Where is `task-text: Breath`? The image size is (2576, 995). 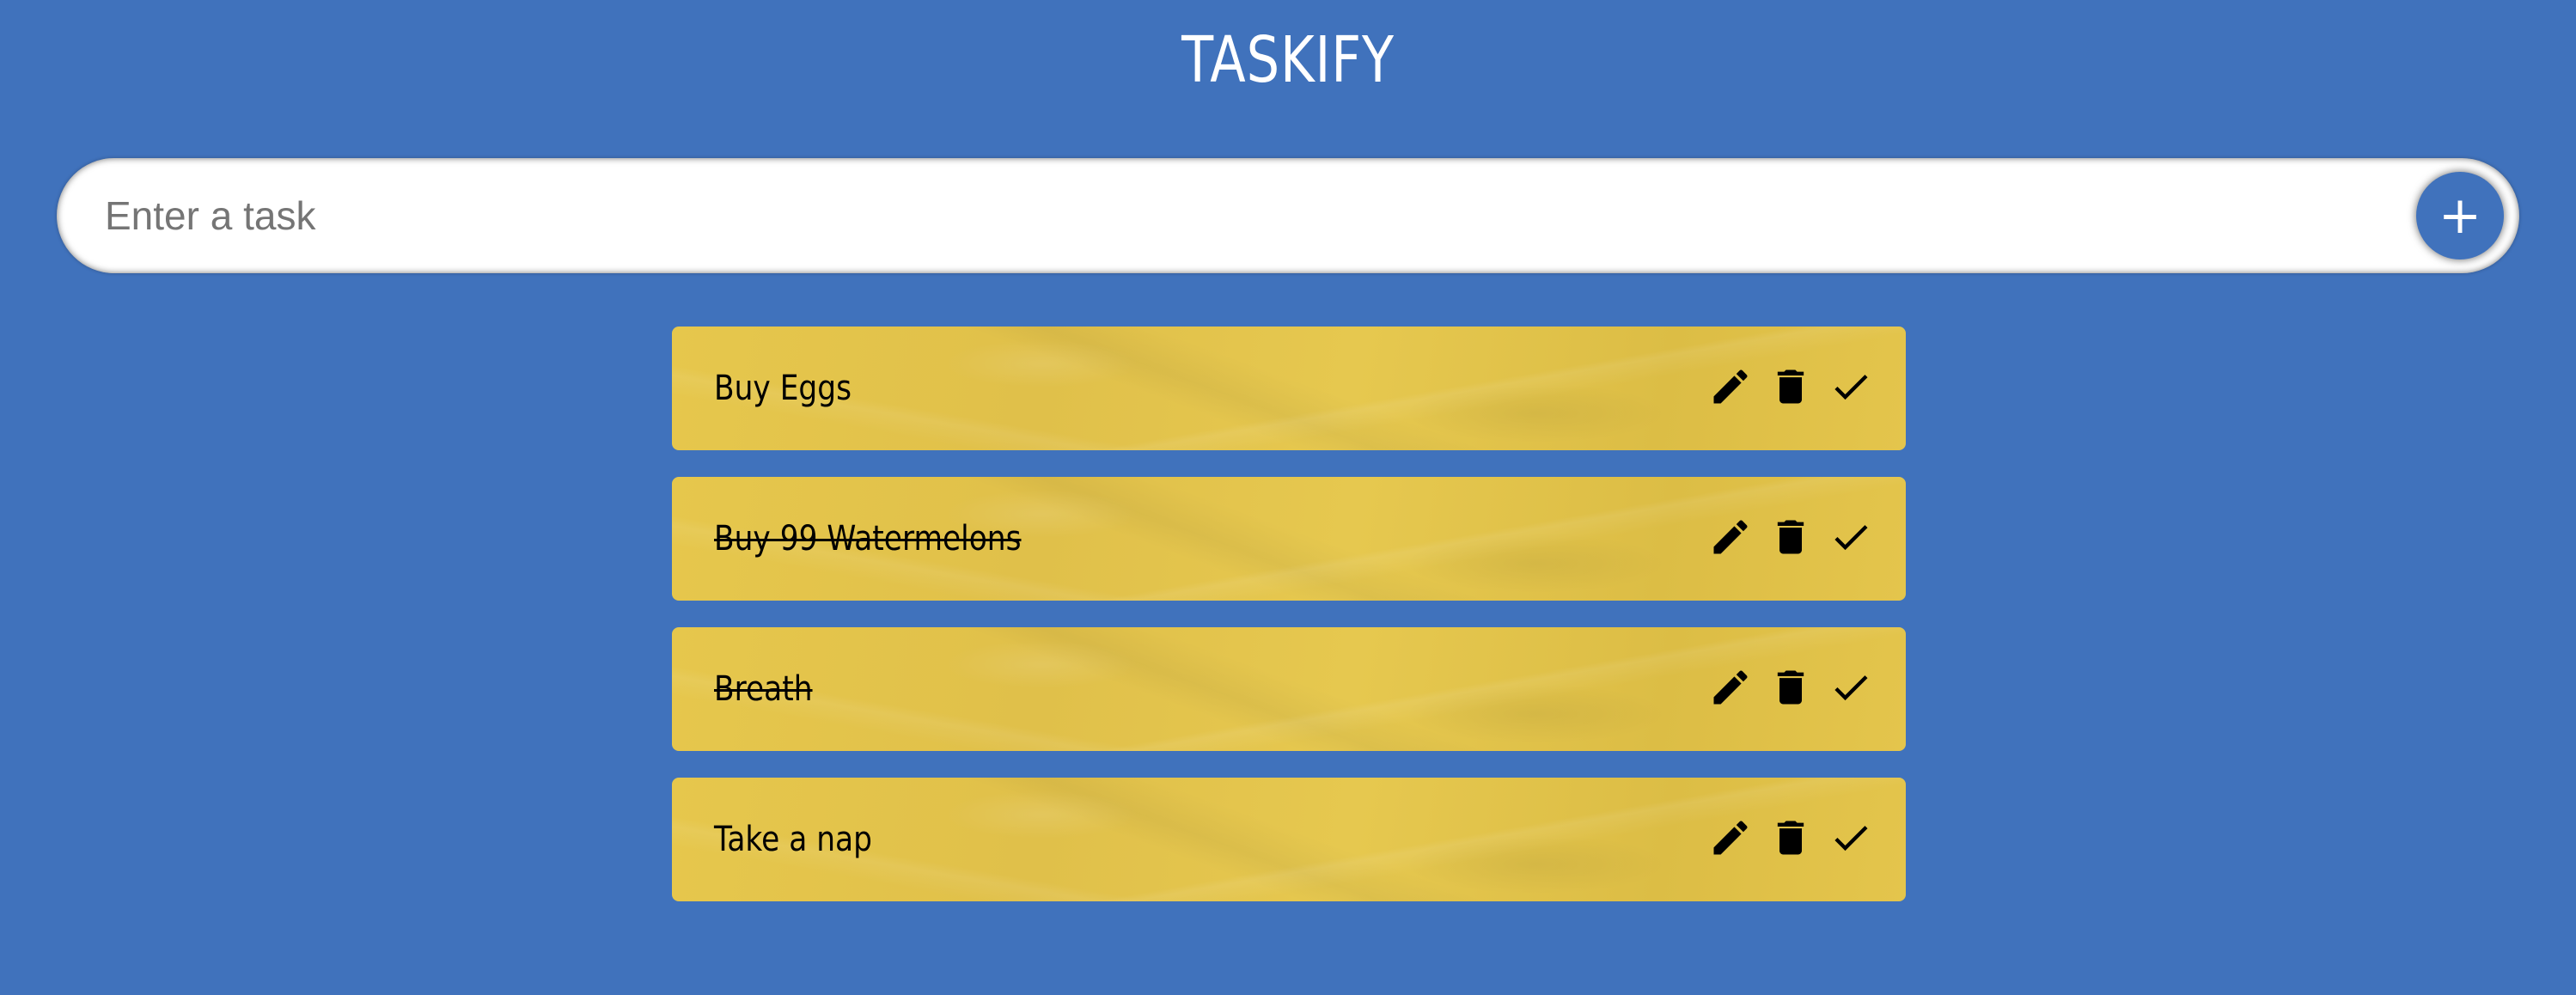 task-text: Breath is located at coordinates (763, 689).